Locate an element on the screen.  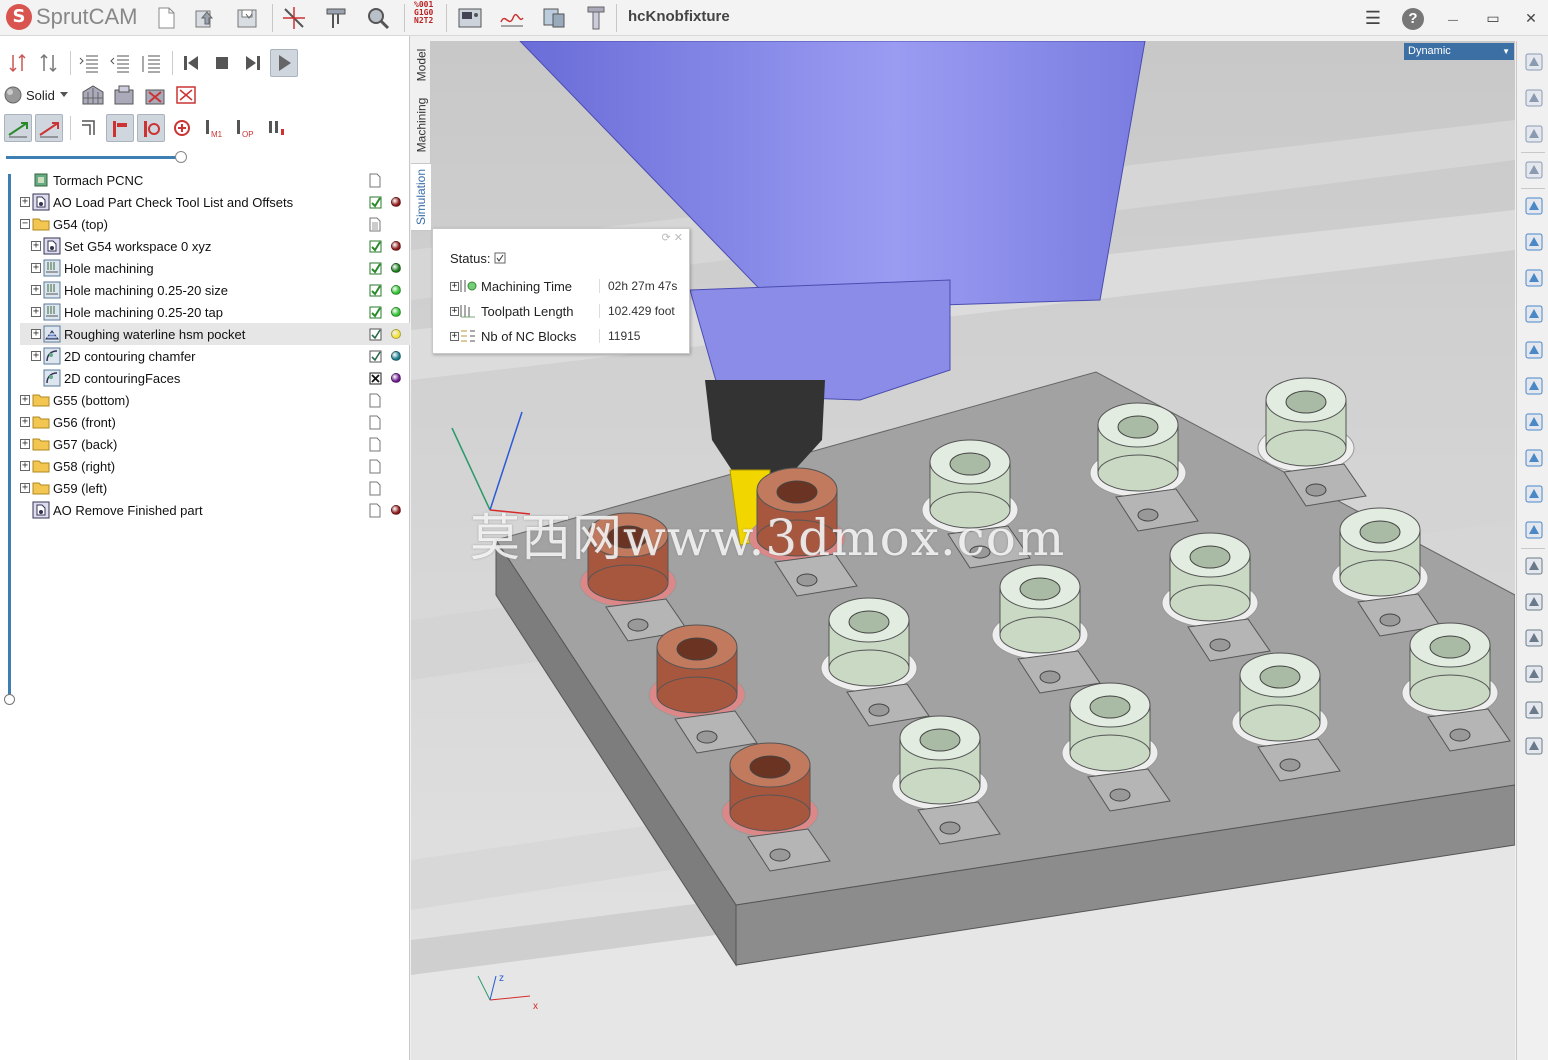
tab-machining: Machining is located at coordinates (421, 125).